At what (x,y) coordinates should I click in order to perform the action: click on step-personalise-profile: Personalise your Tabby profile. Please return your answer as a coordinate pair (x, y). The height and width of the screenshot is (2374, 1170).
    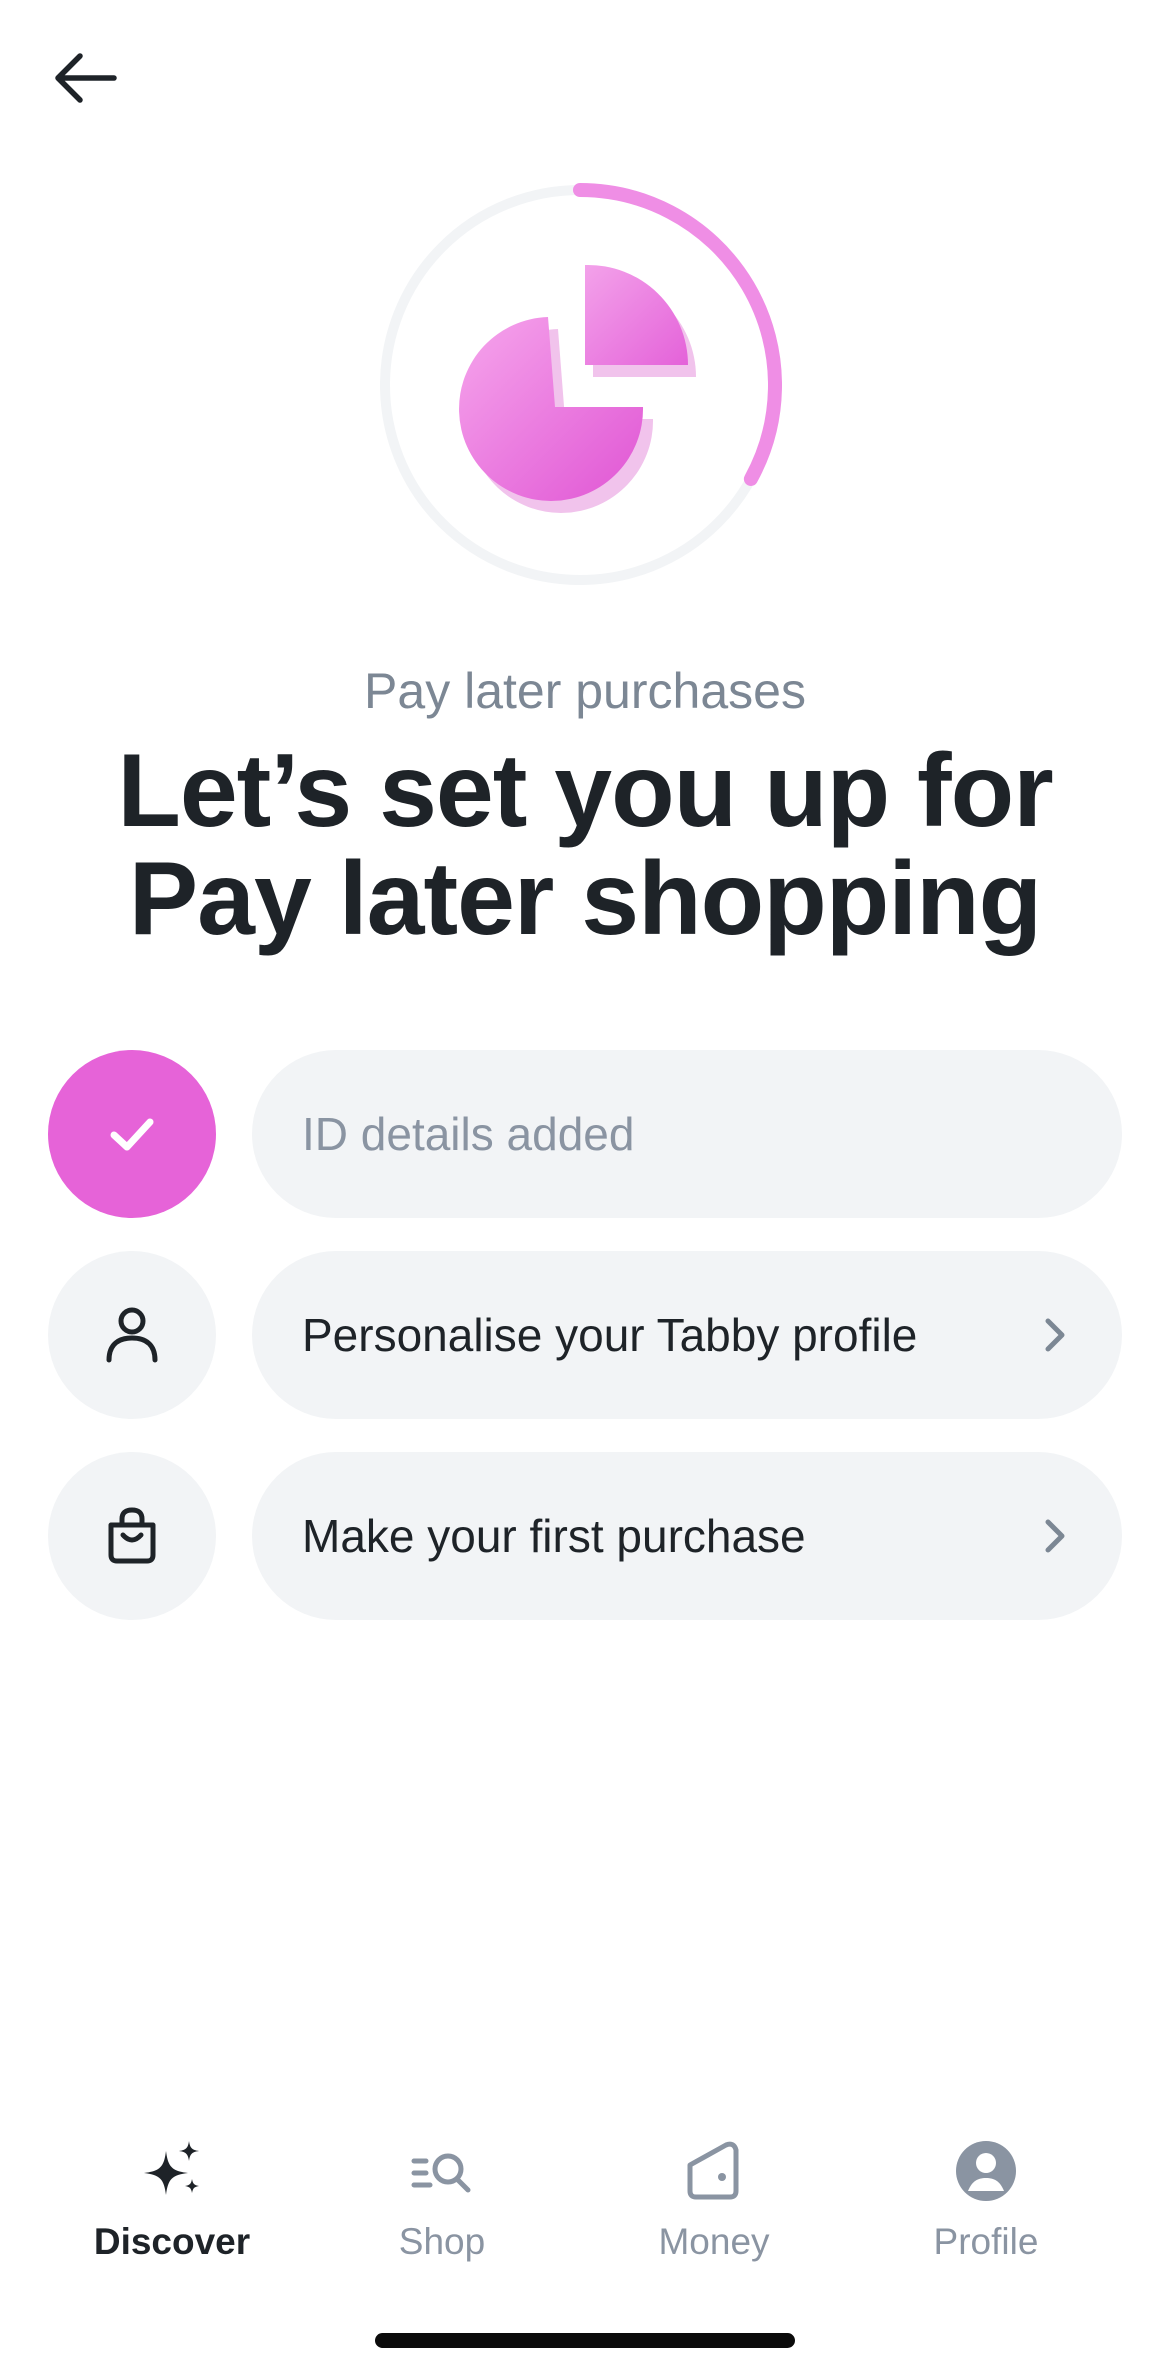
    Looking at the image, I should click on (687, 1335).